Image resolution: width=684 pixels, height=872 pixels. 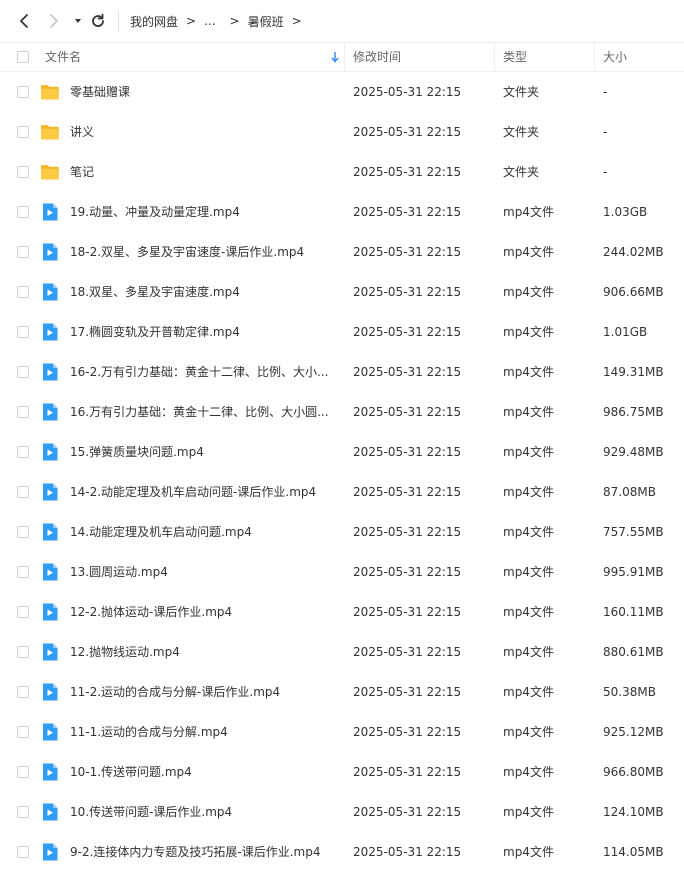 What do you see at coordinates (494, 57) in the screenshot?
I see `column-divider` at bounding box center [494, 57].